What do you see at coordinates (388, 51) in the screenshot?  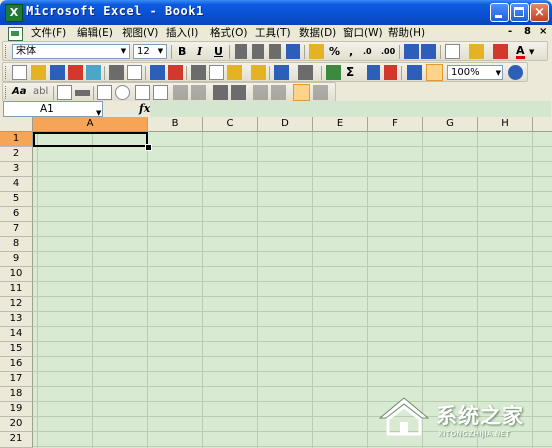 I see `decrease-decimal-button: .00` at bounding box center [388, 51].